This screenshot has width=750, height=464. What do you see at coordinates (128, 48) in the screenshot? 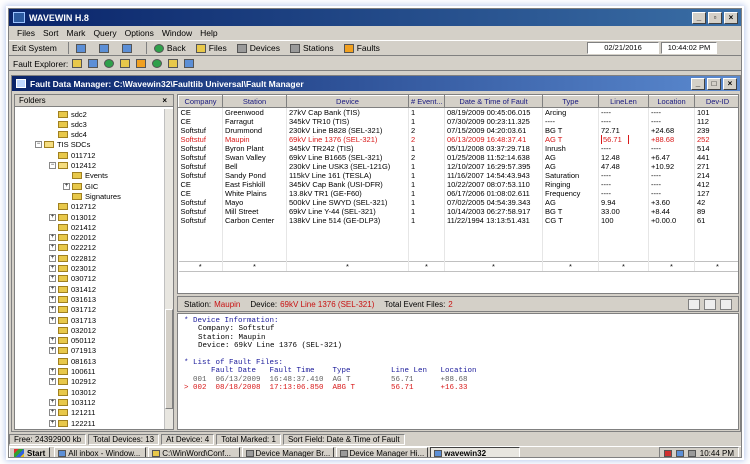
I see `layout3-button` at bounding box center [128, 48].